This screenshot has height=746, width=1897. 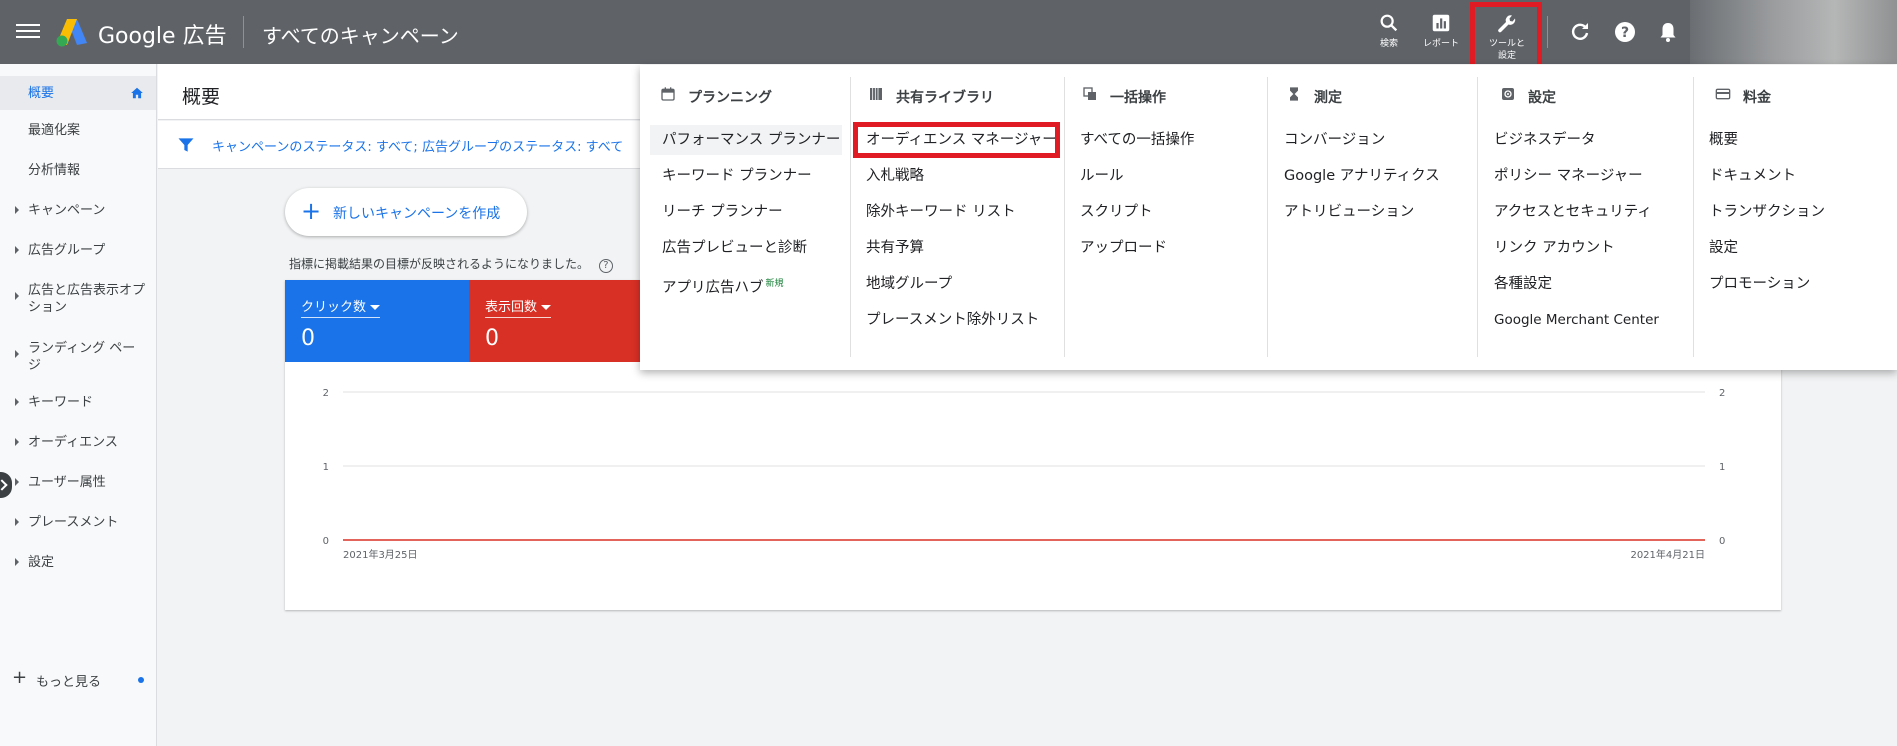 I want to click on reports-label: レポート, so click(x=1440, y=44).